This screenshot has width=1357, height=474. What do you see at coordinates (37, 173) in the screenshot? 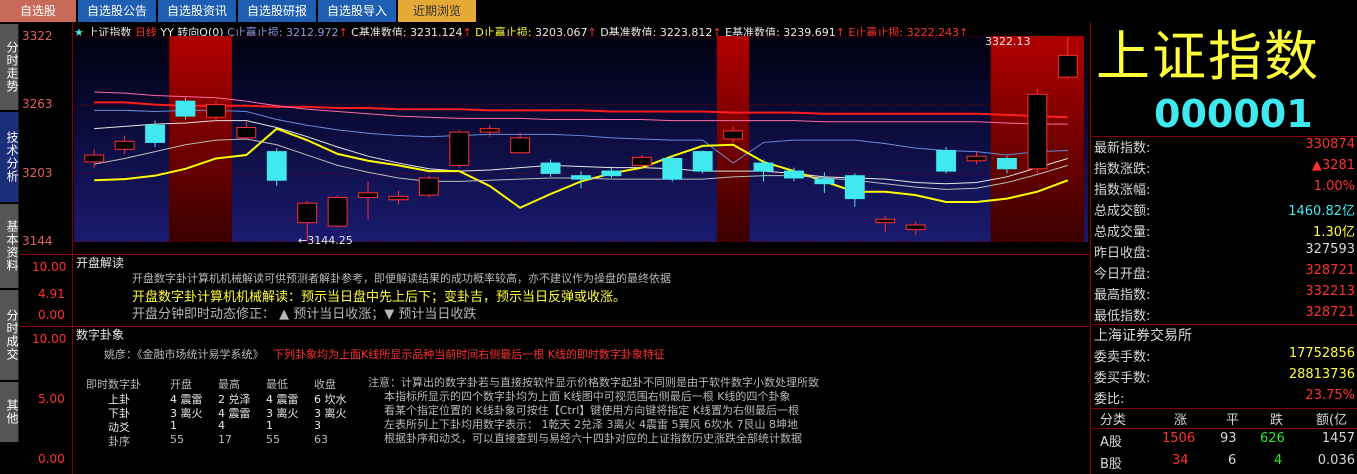
I see `y-tick-label: 3203` at bounding box center [37, 173].